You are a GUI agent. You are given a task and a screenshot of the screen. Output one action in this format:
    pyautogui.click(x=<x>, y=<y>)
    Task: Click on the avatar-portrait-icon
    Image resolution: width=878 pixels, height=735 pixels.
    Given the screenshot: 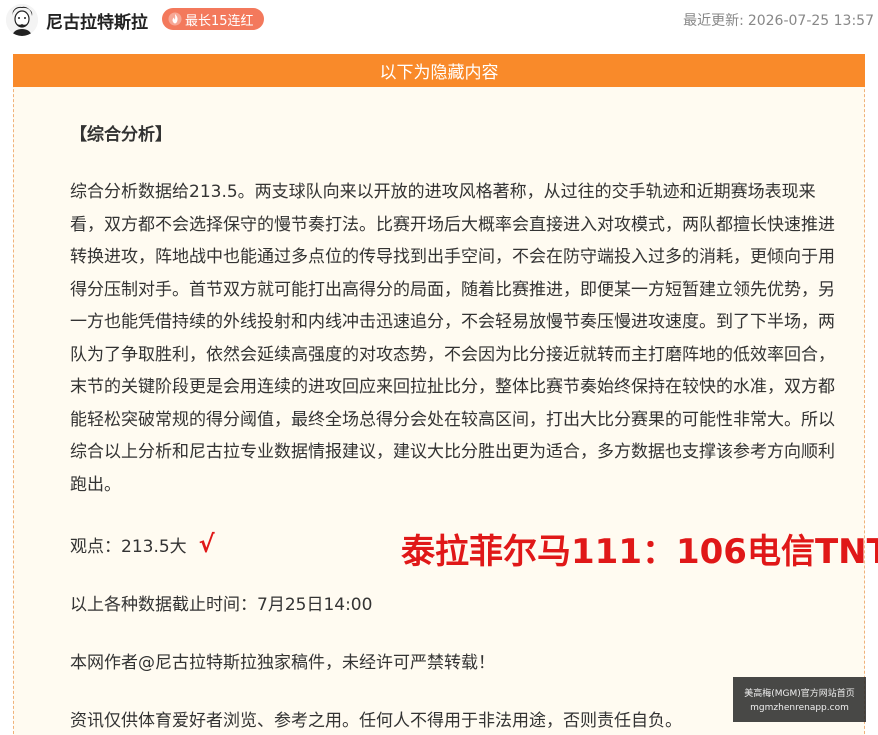 What is the action you would take?
    pyautogui.click(x=22, y=20)
    